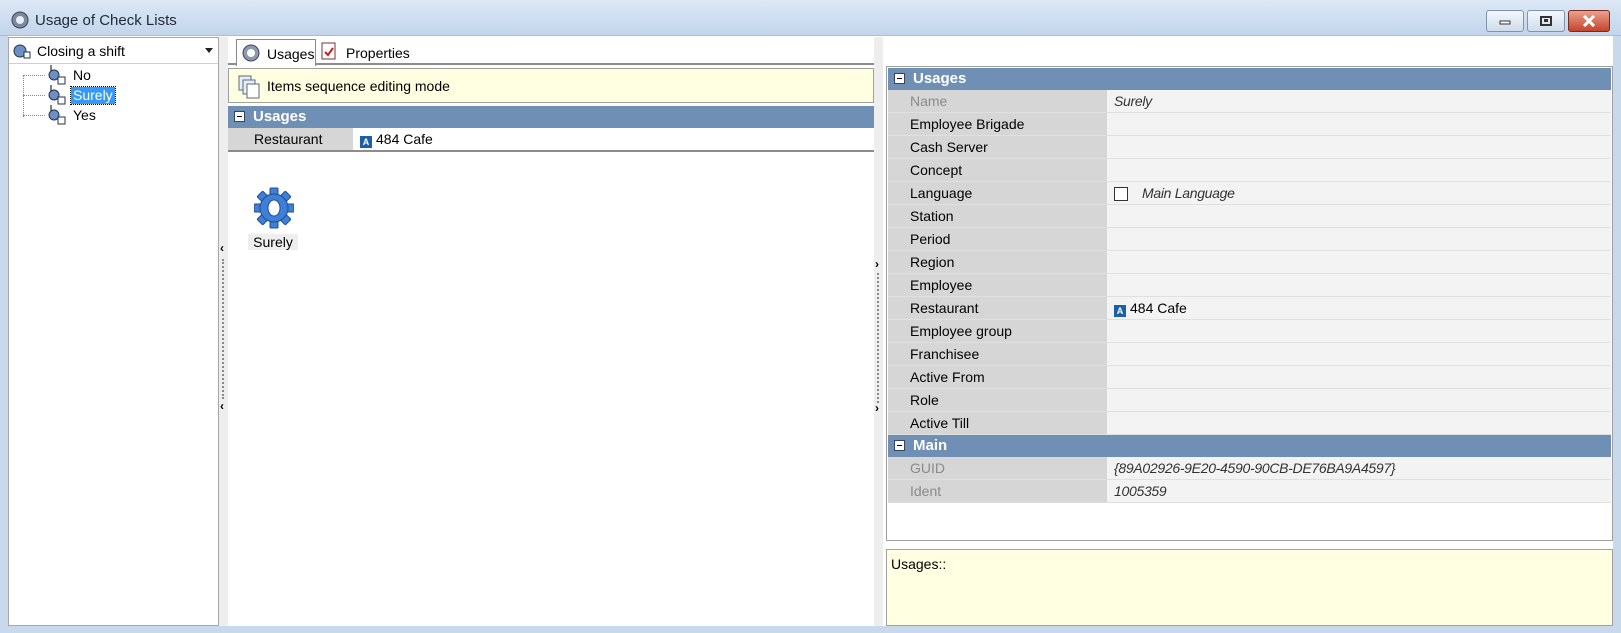 The height and width of the screenshot is (633, 1621). What do you see at coordinates (878, 331) in the screenshot?
I see `right-splitter: › ›` at bounding box center [878, 331].